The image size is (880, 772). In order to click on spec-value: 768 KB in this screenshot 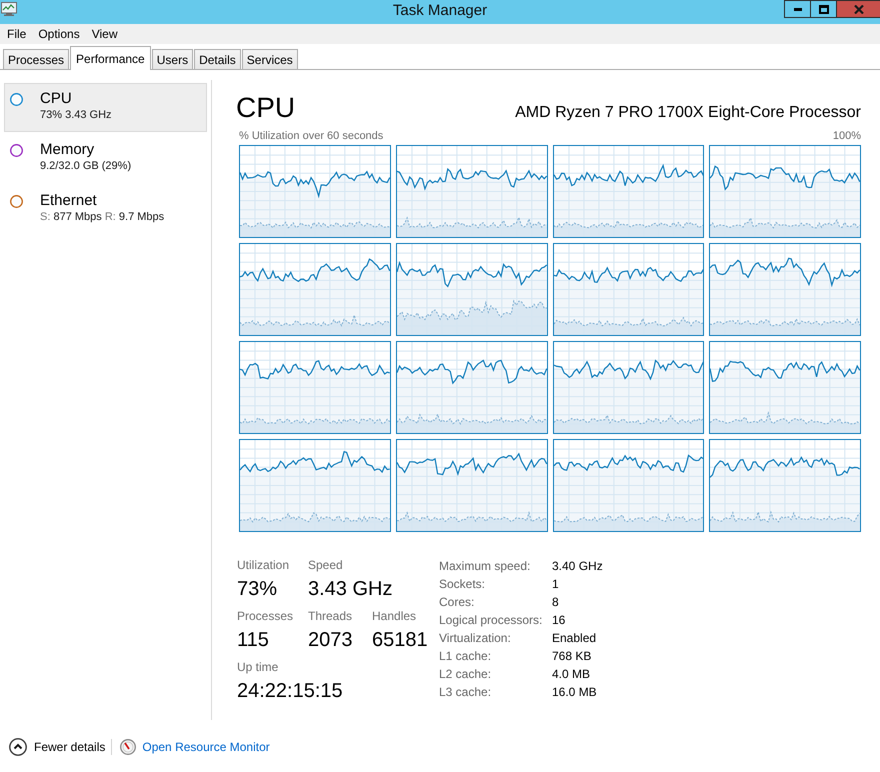, I will do `click(572, 656)`.